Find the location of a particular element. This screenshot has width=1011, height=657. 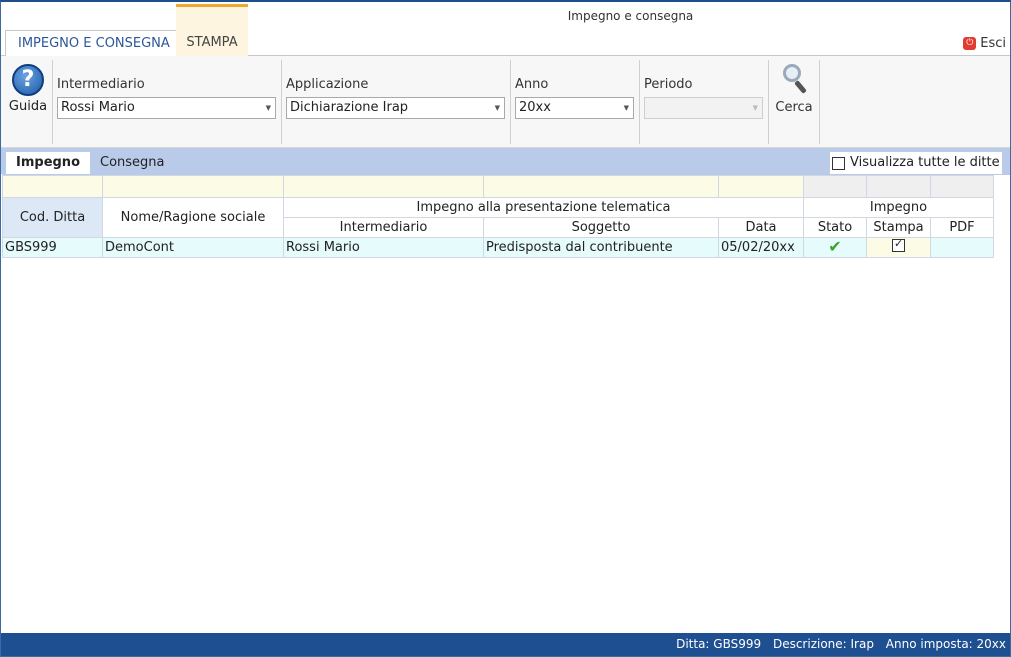

guida-button: ? Guida is located at coordinates (28, 89).